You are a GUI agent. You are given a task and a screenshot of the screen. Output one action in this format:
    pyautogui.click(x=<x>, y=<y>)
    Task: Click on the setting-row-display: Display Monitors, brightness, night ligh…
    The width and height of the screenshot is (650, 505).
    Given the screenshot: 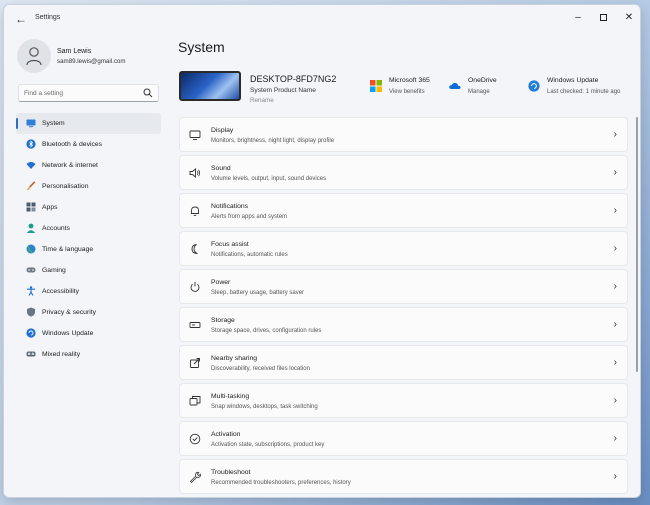 What is the action you would take?
    pyautogui.click(x=403, y=134)
    